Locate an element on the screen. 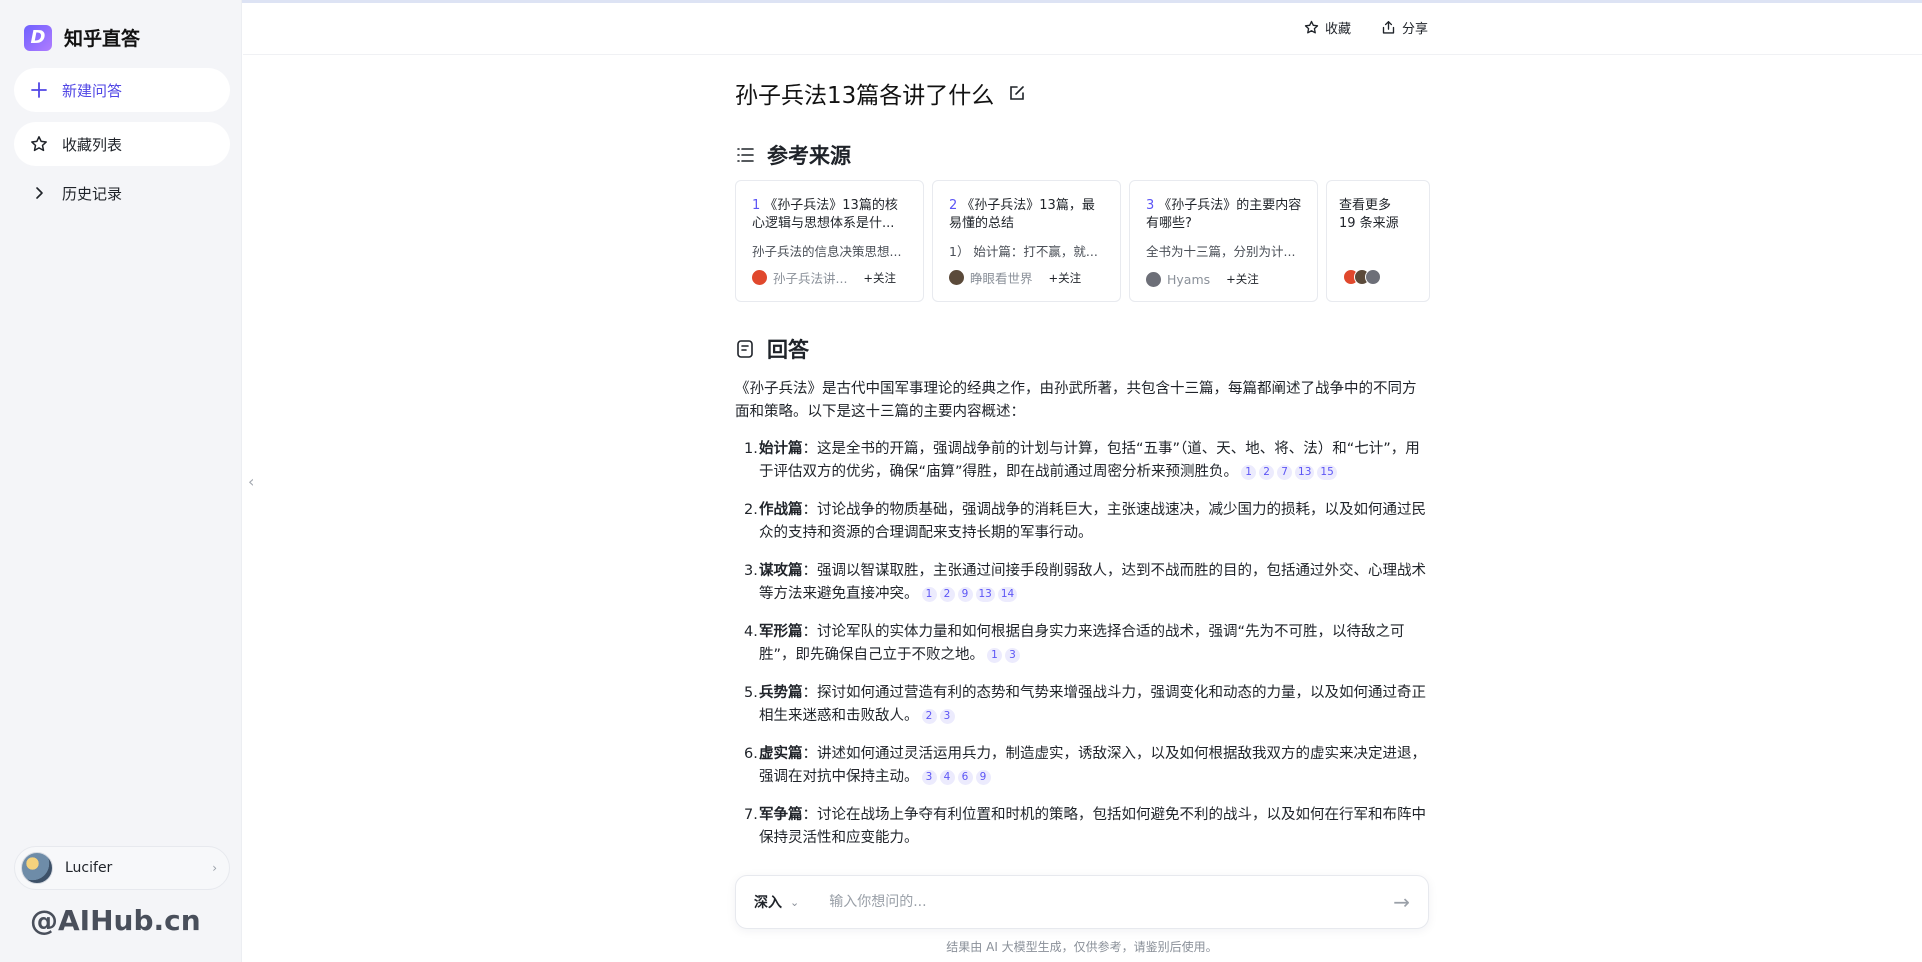  chevron-right-icon: › is located at coordinates (214, 868).